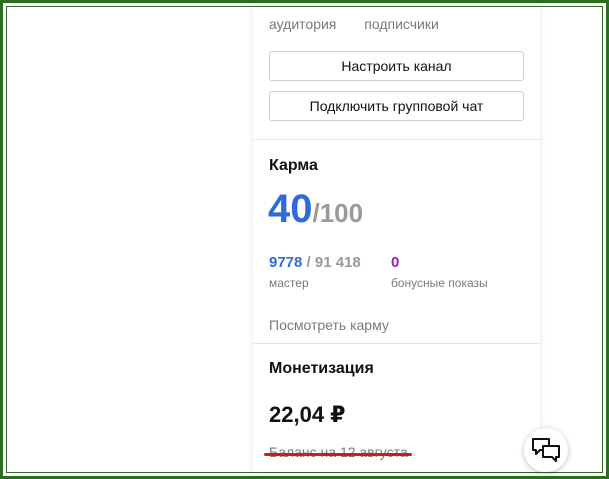 This screenshot has width=609, height=479. I want to click on chat-button, so click(546, 450).